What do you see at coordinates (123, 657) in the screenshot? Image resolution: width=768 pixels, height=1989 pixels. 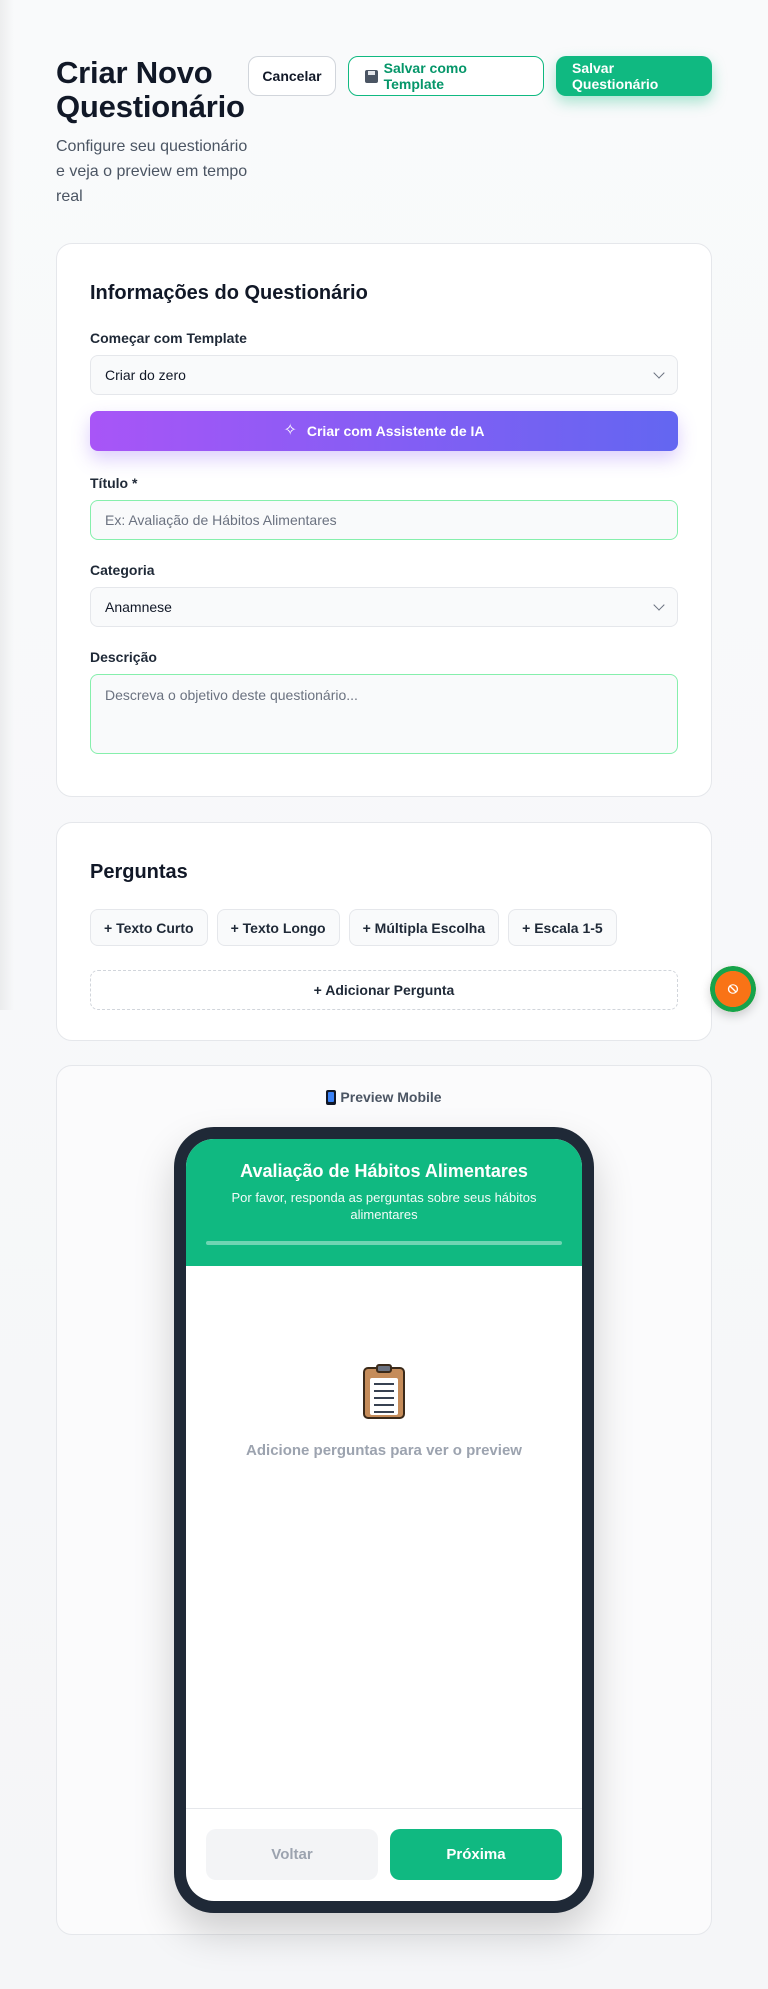 I see `description-label: Descrição` at bounding box center [123, 657].